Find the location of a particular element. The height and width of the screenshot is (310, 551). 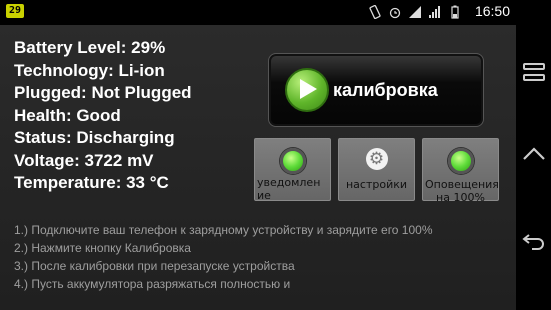

status-icons is located at coordinates (415, 12).